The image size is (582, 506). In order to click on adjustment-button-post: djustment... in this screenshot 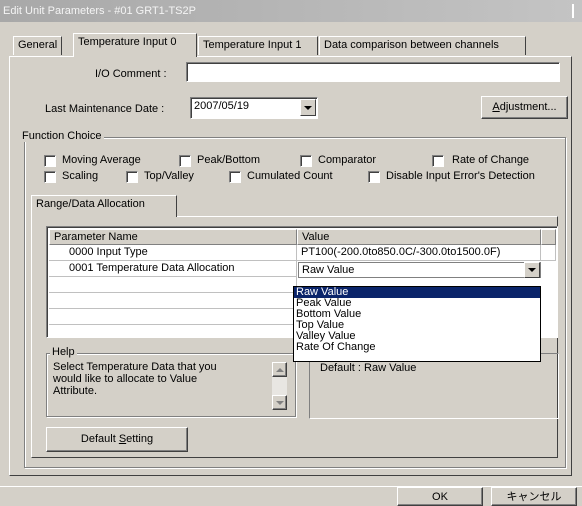, I will do `click(528, 107)`.